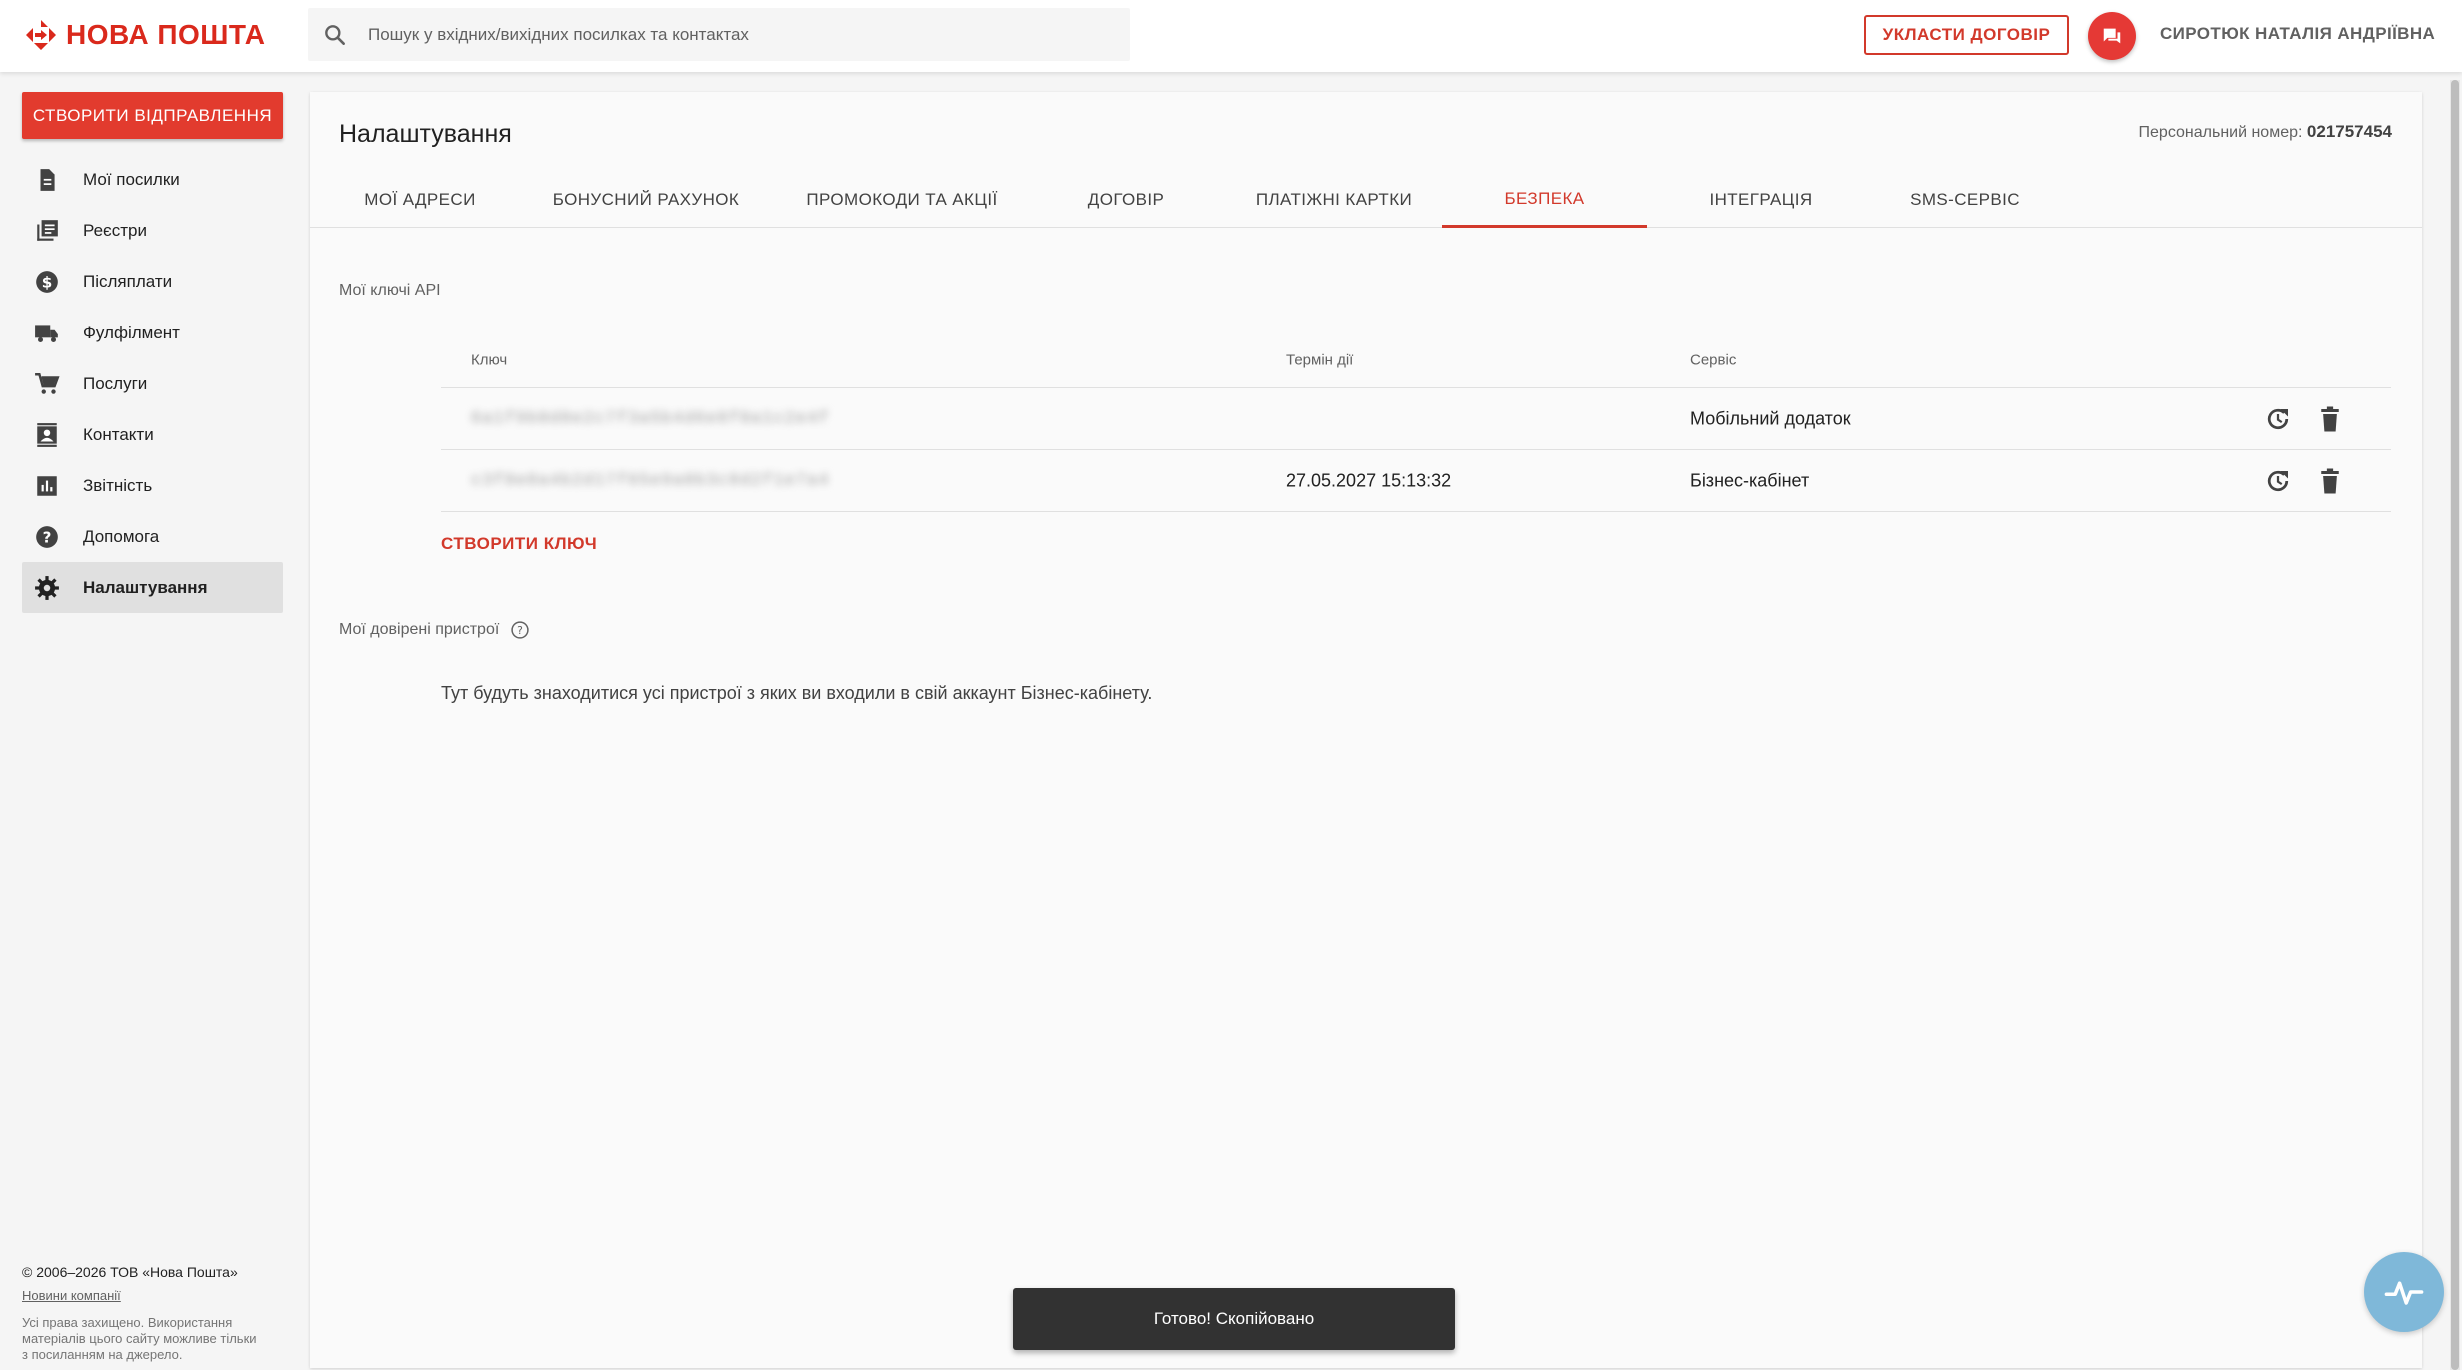  What do you see at coordinates (1750, 480) in the screenshot?
I see `api-key-service: Бізнес-кабінет` at bounding box center [1750, 480].